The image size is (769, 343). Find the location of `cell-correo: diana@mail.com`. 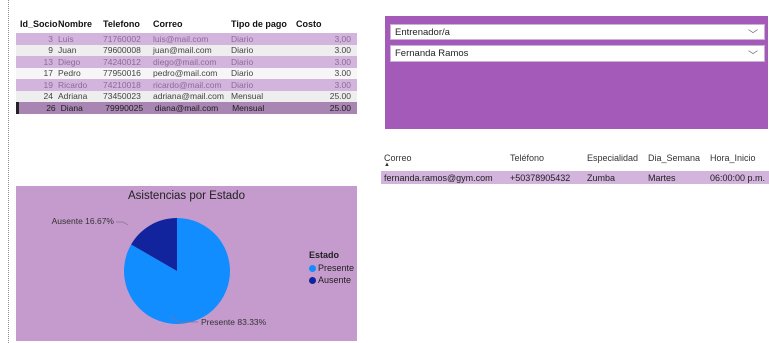

cell-correo: diana@mail.com is located at coordinates (186, 107).